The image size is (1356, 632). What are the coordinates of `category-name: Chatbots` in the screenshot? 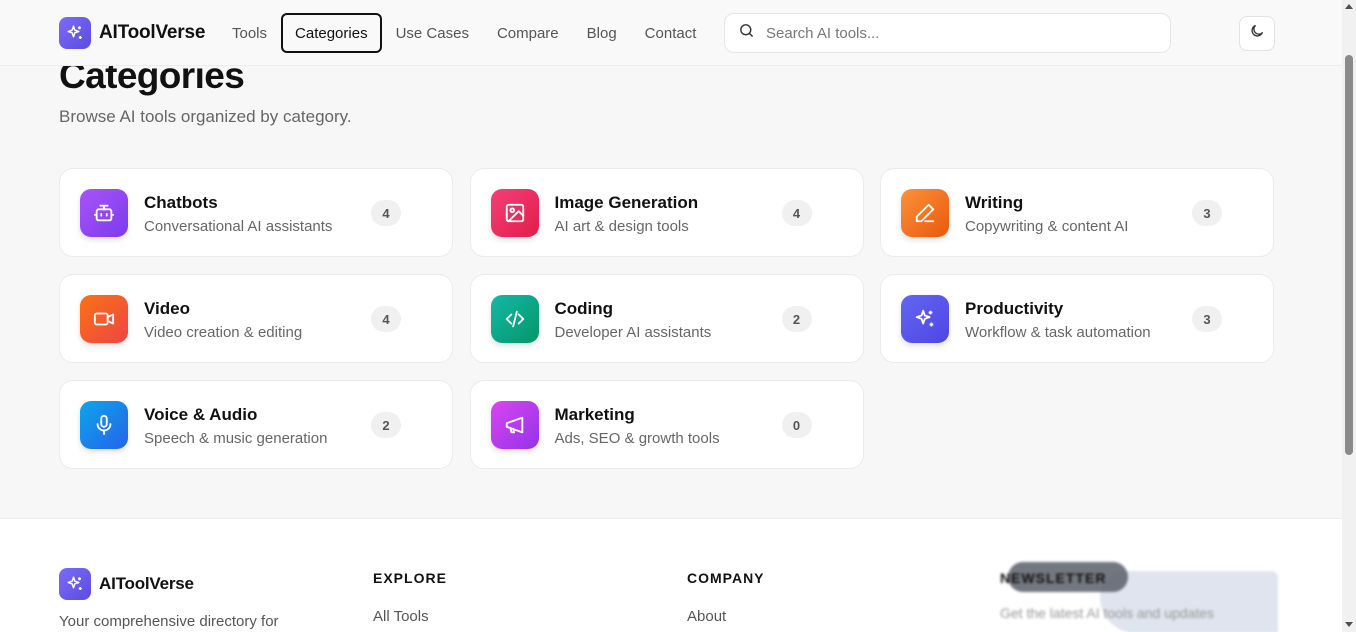 It's located at (181, 202).